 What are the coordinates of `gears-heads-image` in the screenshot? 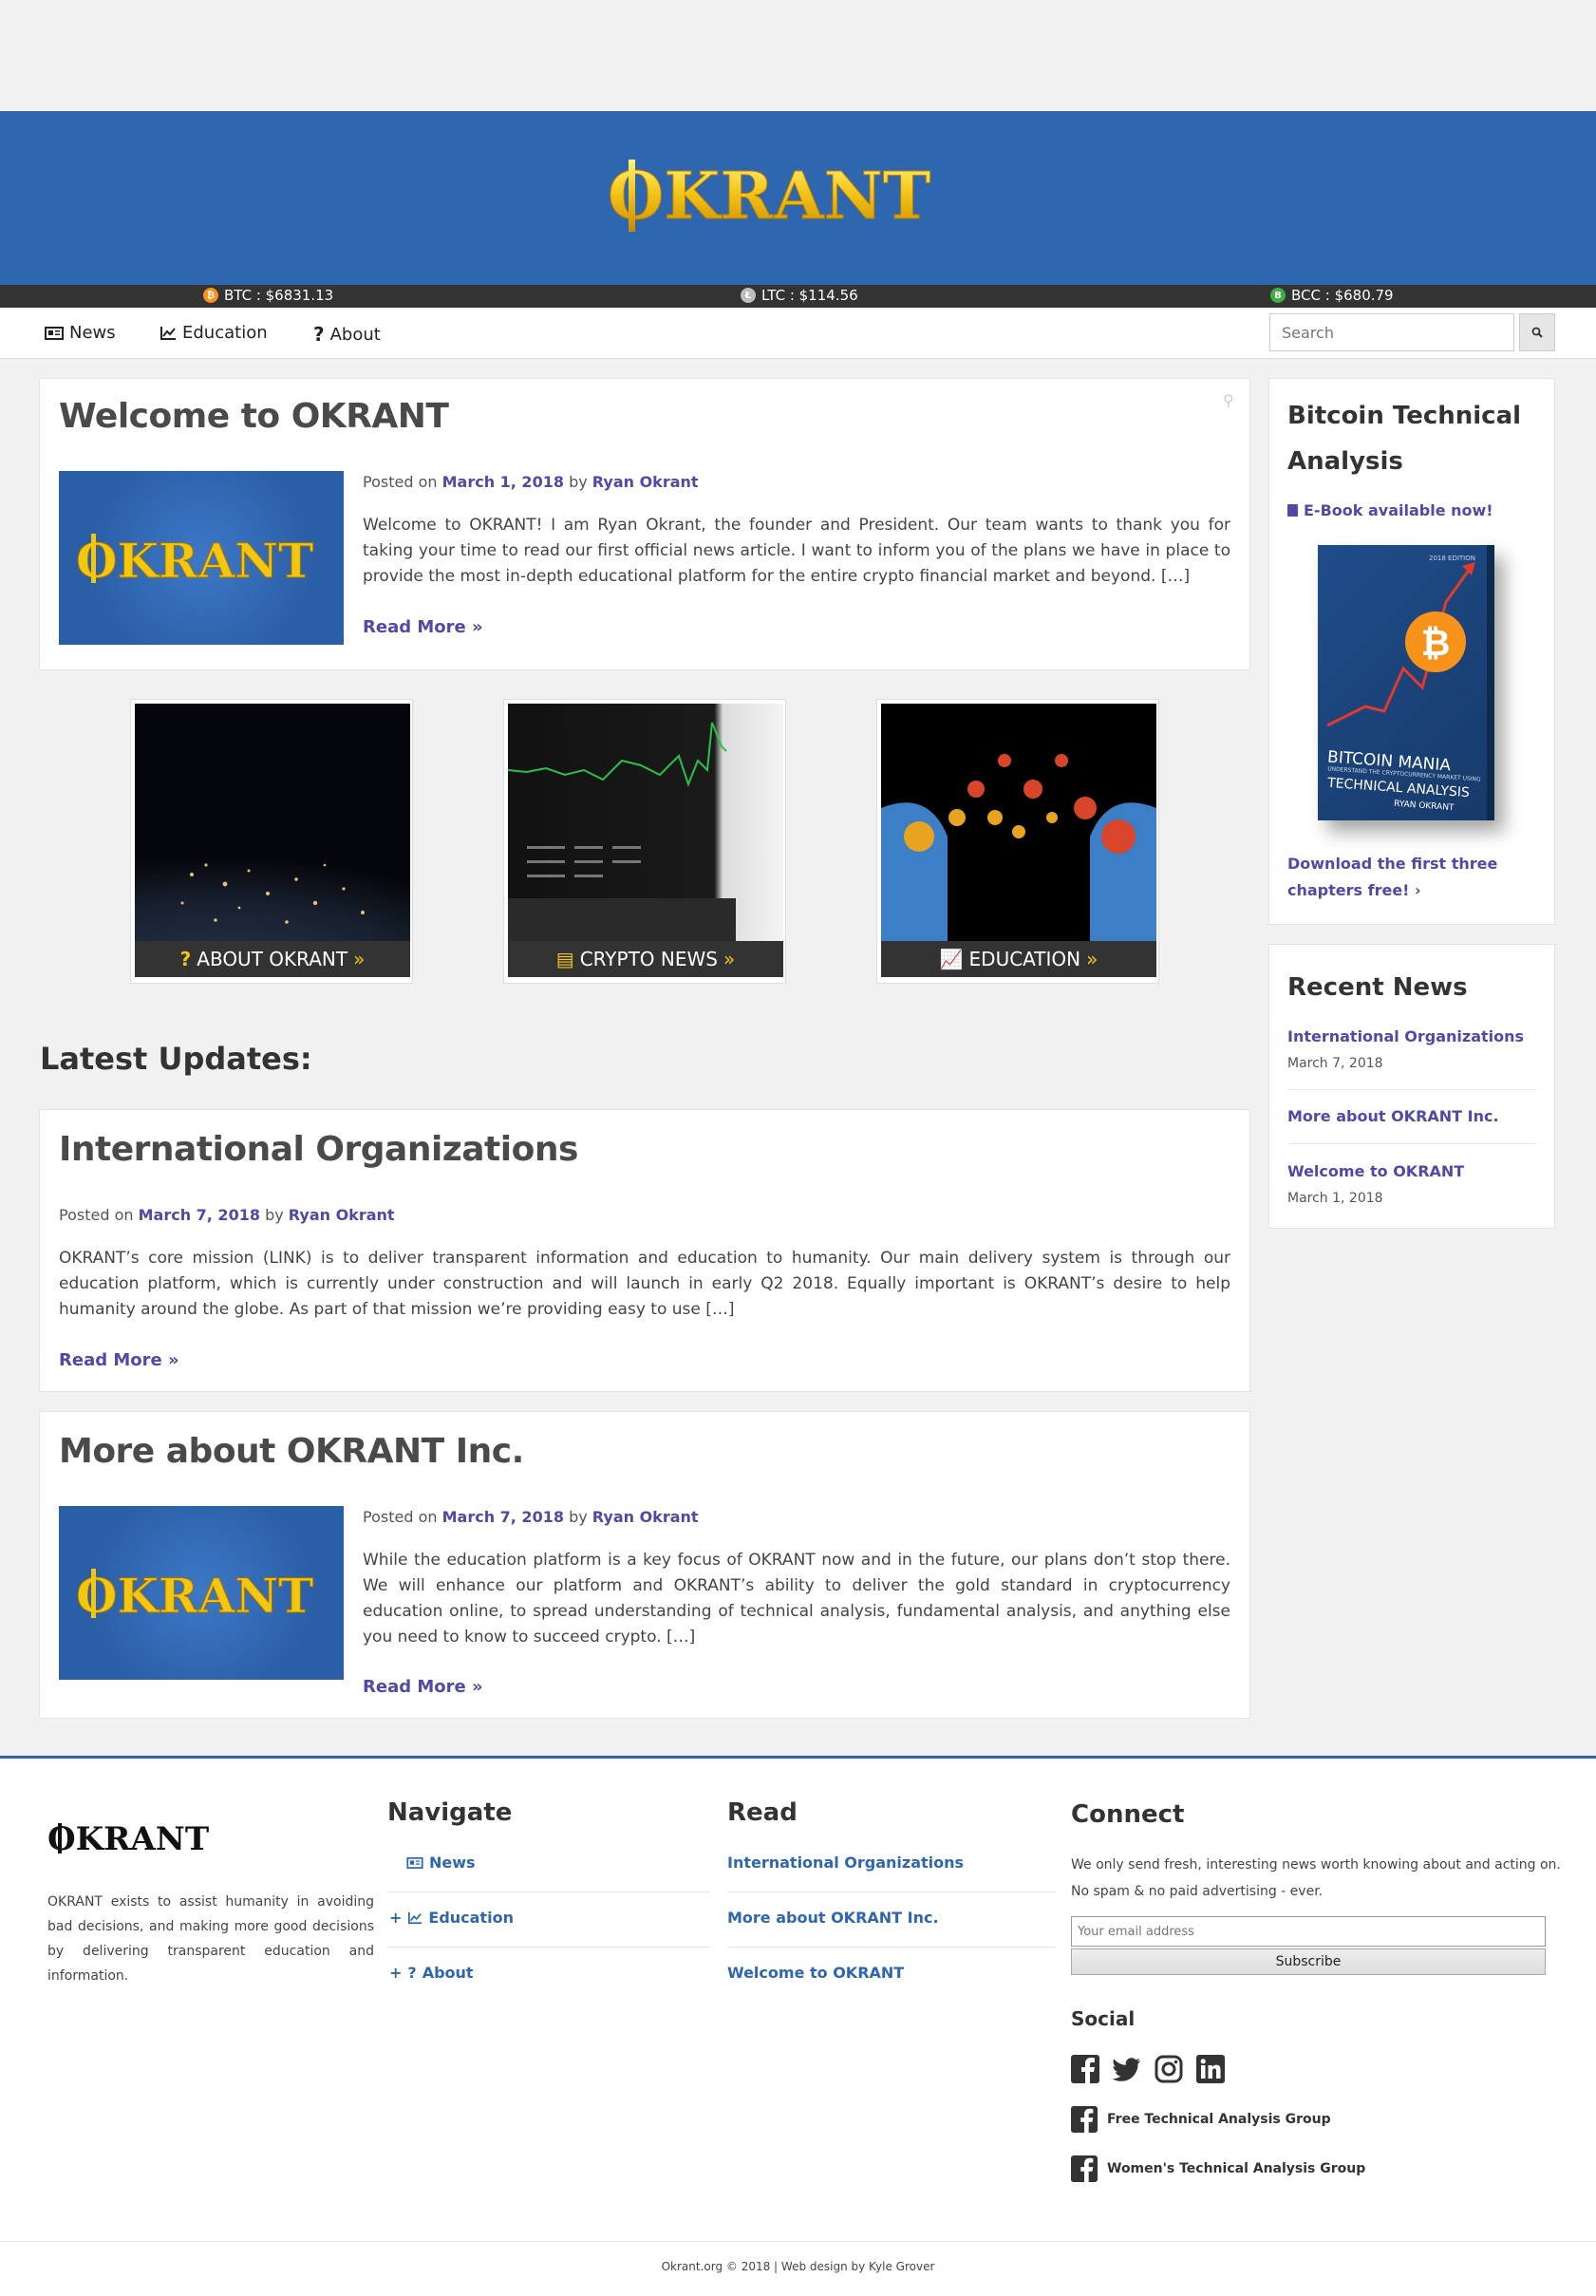 It's located at (1018, 822).